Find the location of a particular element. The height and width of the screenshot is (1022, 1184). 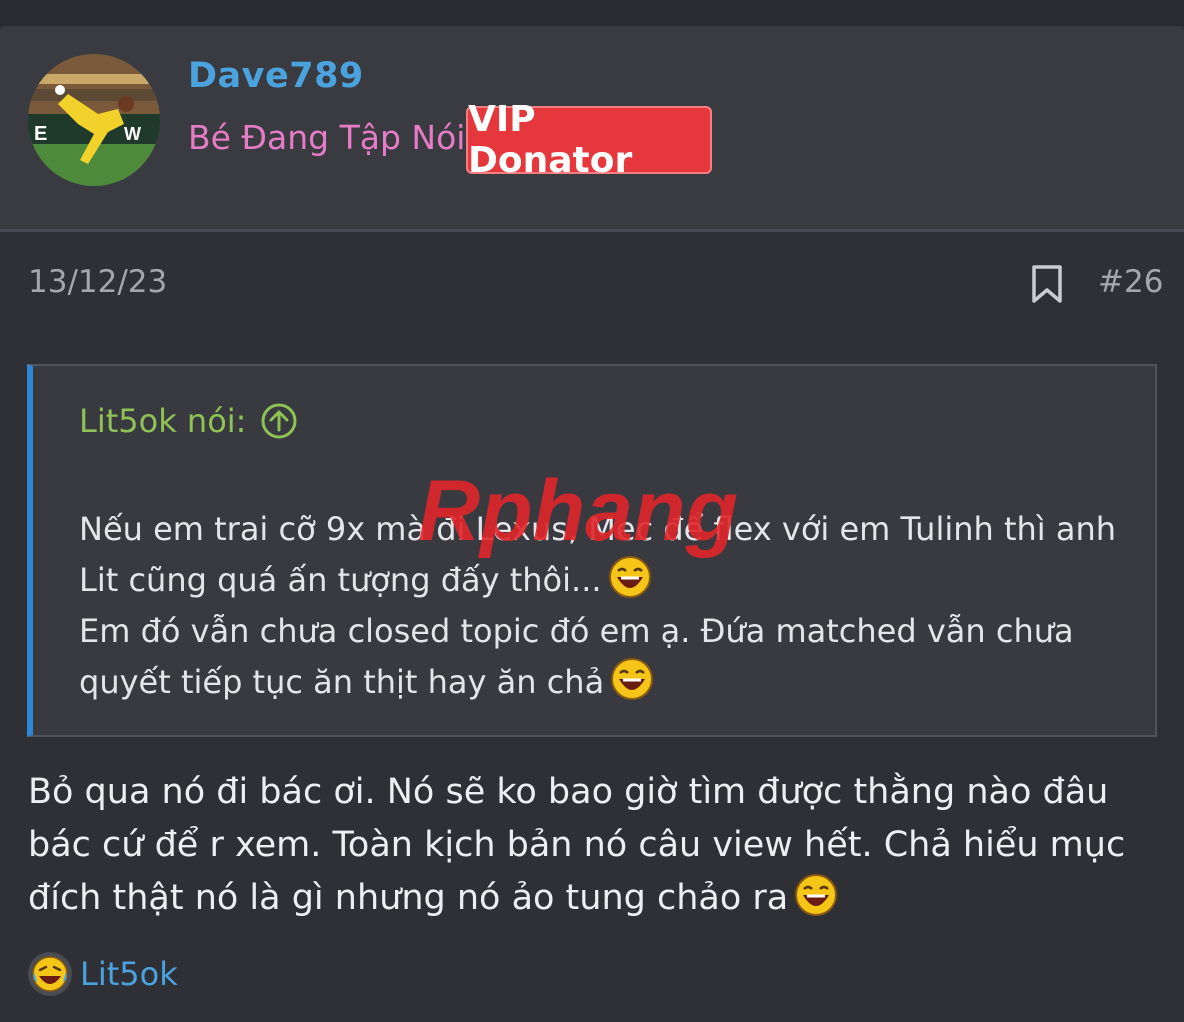

reaction-bar: Lit5ok is located at coordinates (102, 974).